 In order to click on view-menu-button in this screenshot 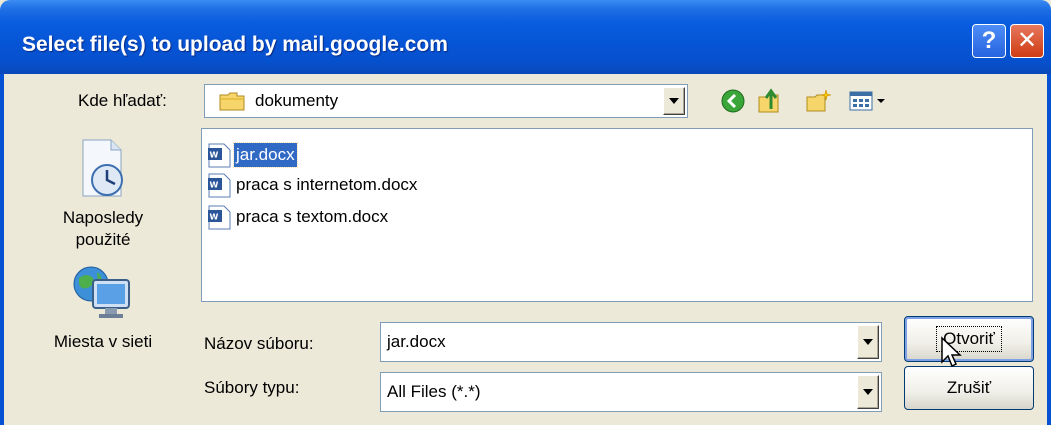, I will do `click(869, 101)`.